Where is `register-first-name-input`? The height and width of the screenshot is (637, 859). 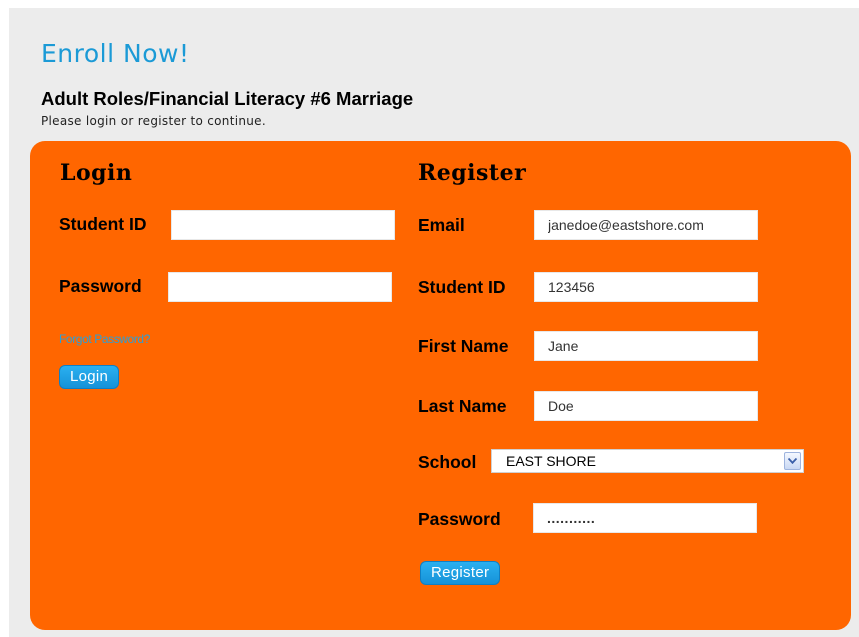
register-first-name-input is located at coordinates (646, 346).